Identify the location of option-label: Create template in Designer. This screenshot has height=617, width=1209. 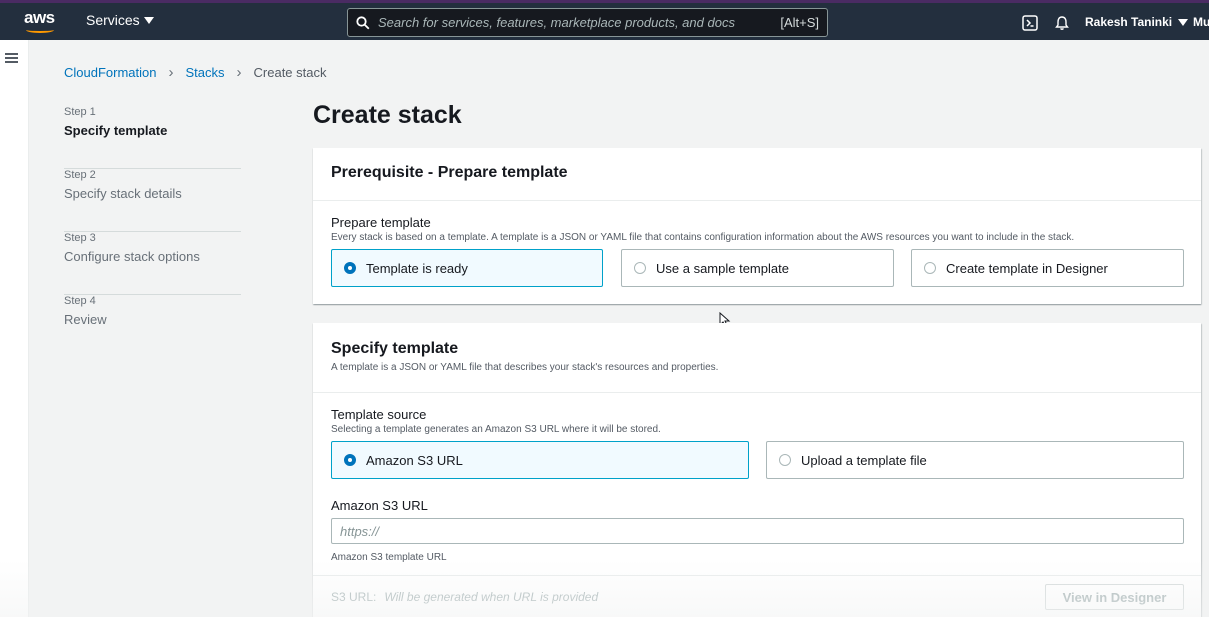
(1027, 268).